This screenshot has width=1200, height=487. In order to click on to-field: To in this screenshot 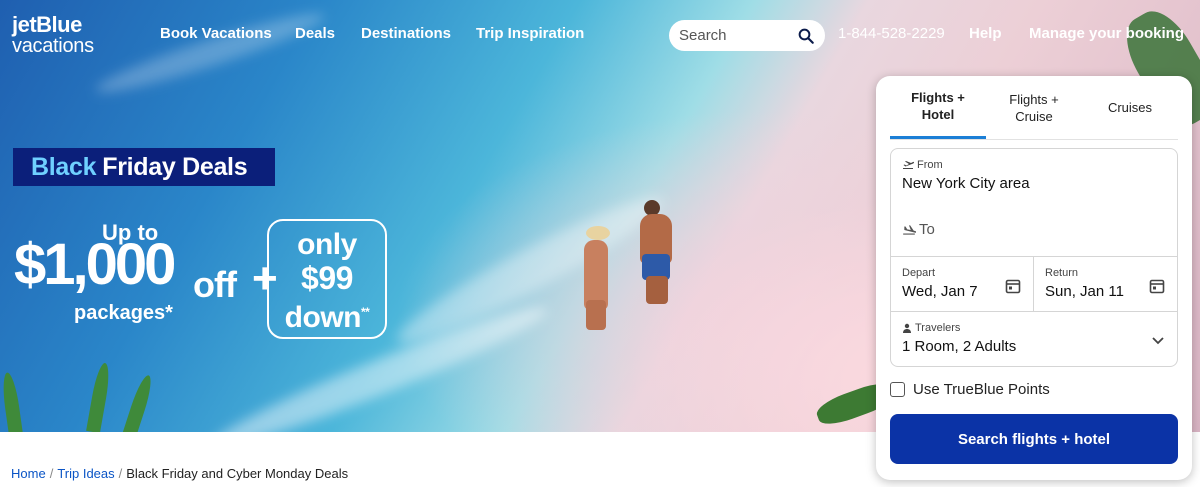, I will do `click(1034, 229)`.